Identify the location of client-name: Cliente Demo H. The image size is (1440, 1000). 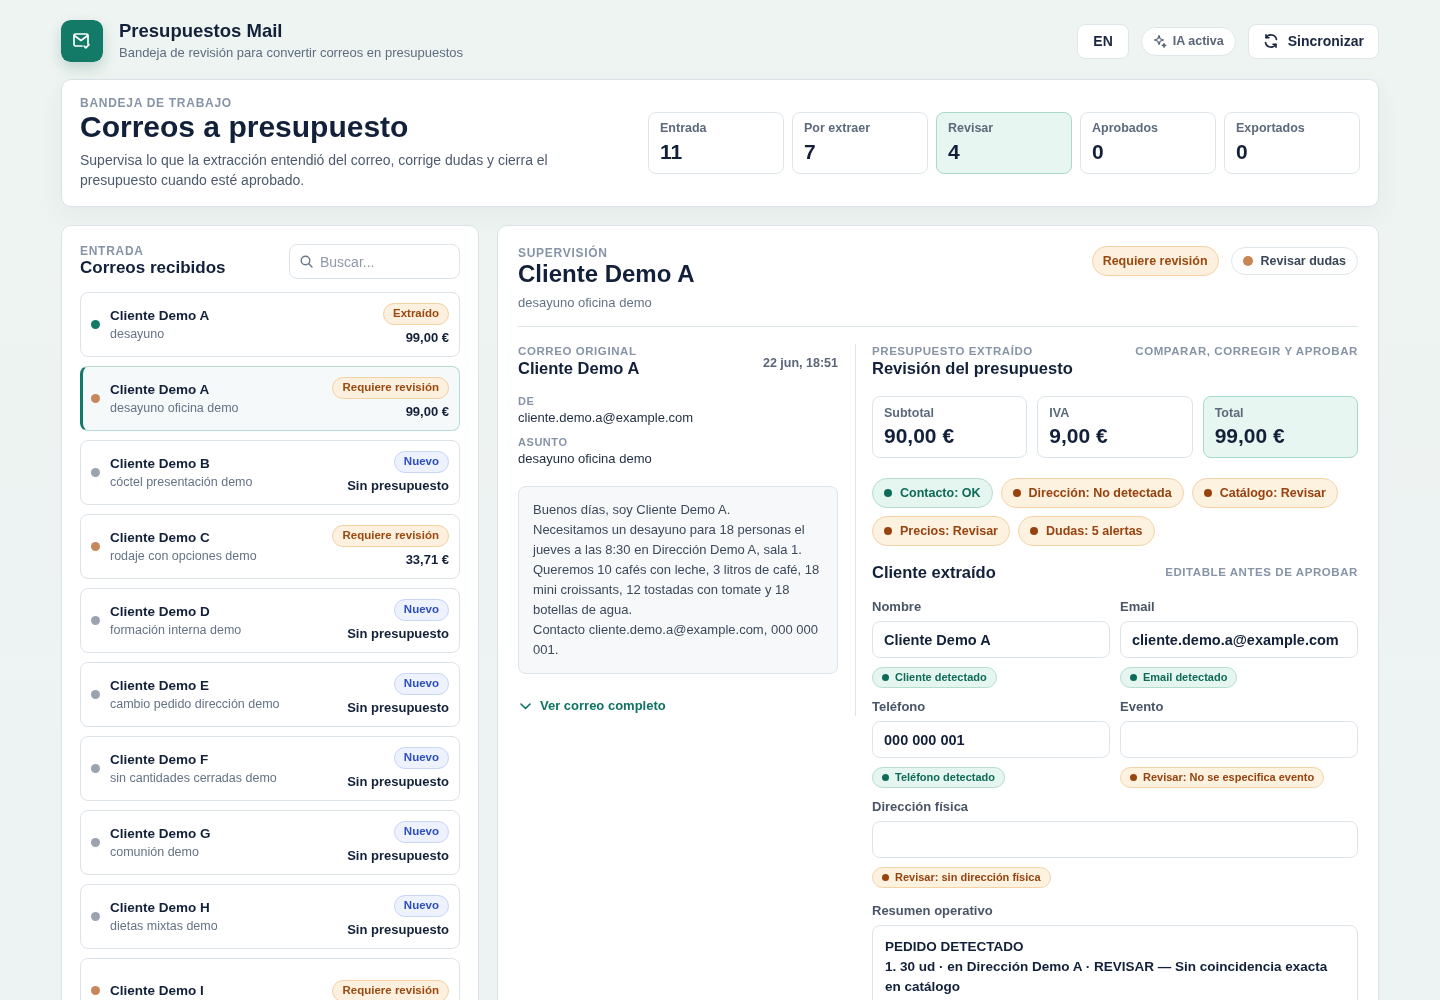
(160, 907).